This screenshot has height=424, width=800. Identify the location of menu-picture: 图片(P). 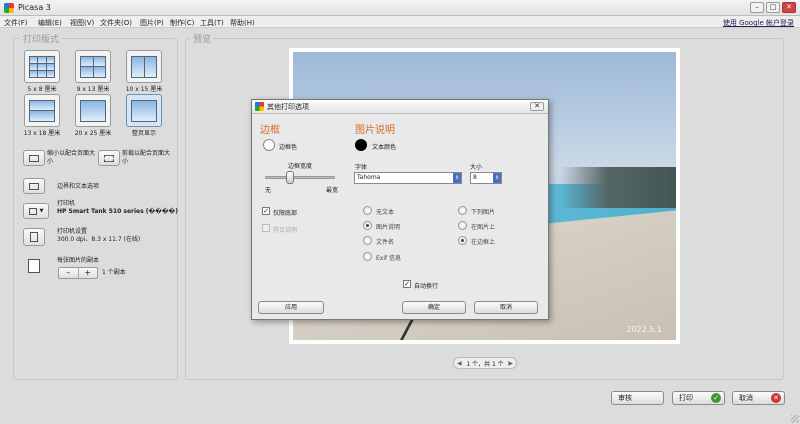
(152, 23).